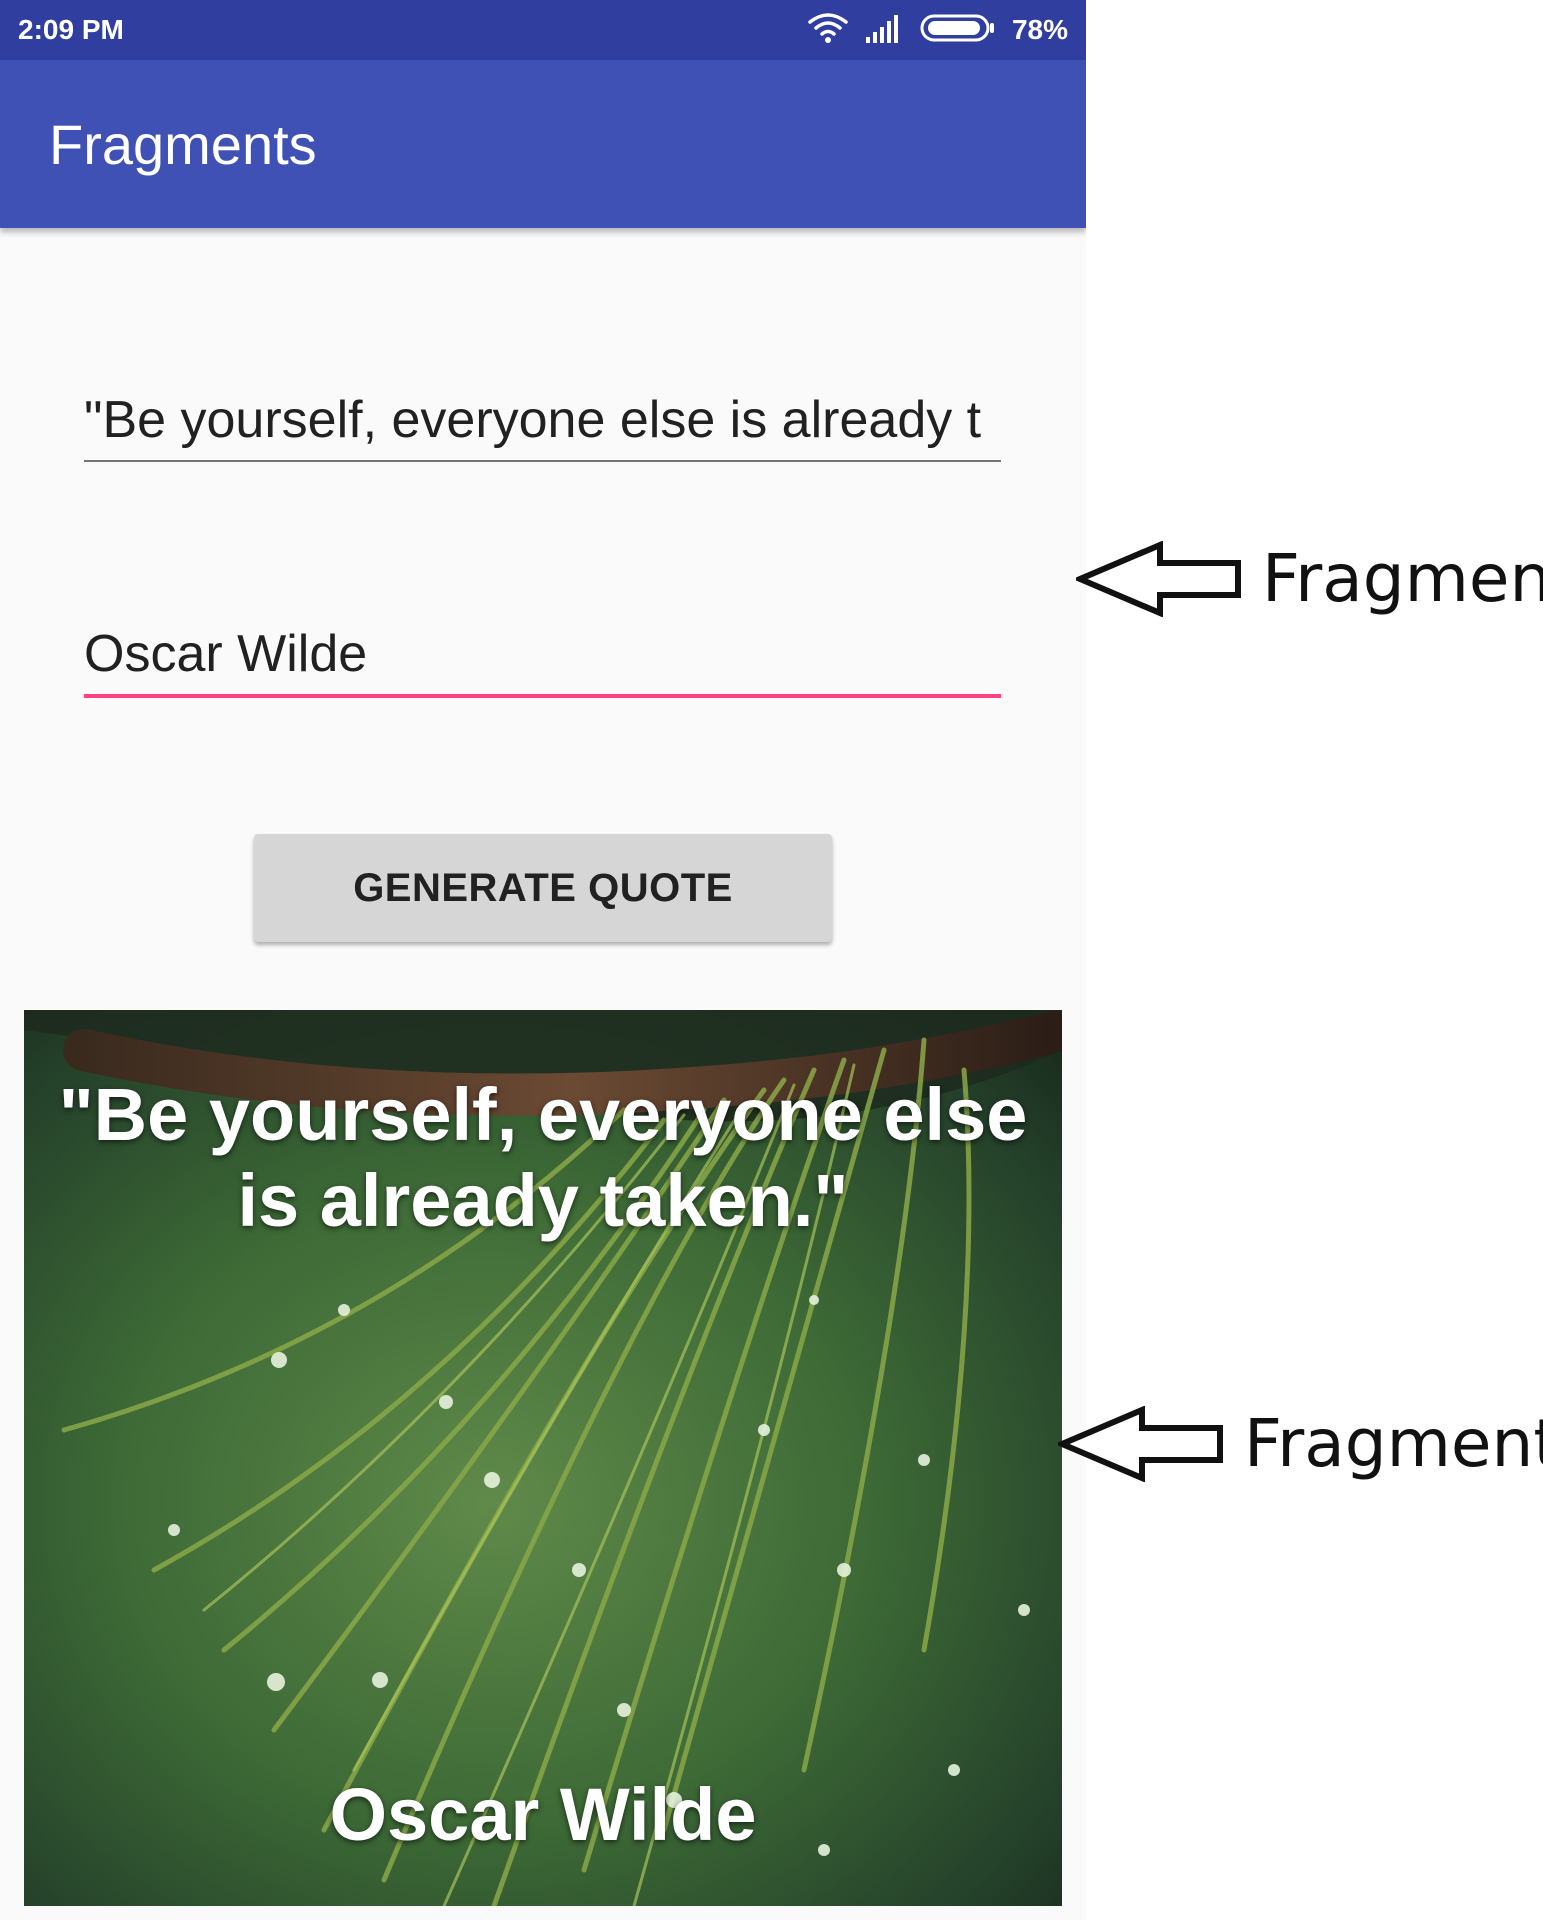 The width and height of the screenshot is (1543, 1920). Describe the element at coordinates (542, 660) in the screenshot. I see `author-input: Oscar Wilde` at that location.